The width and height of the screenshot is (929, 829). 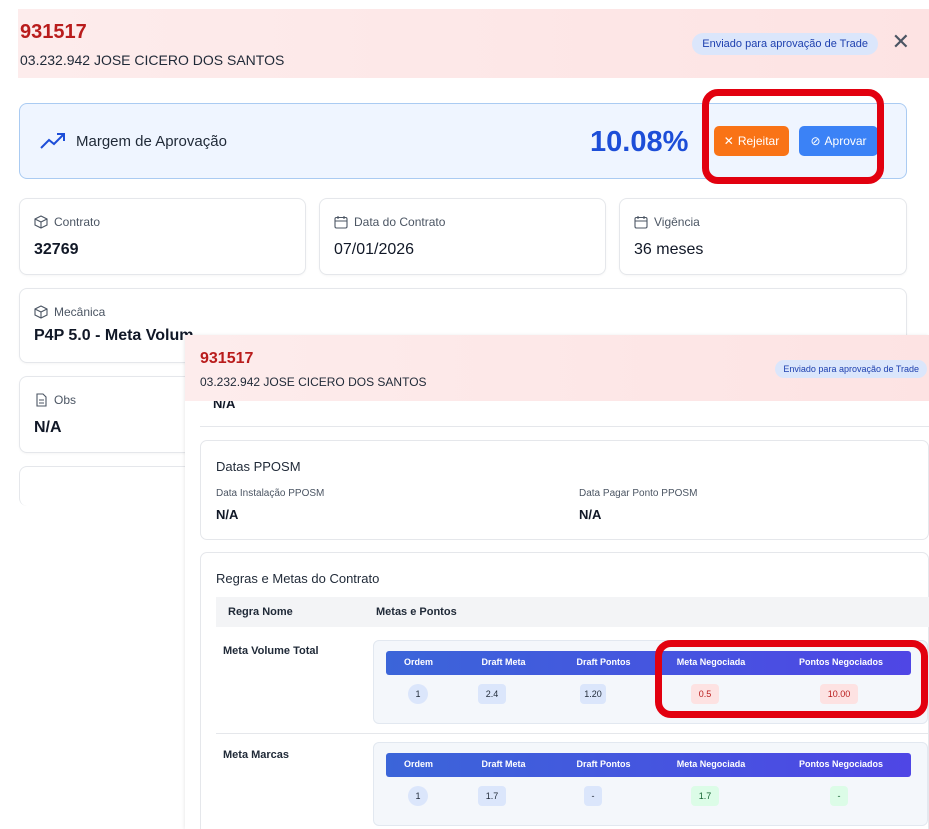 What do you see at coordinates (793, 136) in the screenshot?
I see `highlight-box-buttons` at bounding box center [793, 136].